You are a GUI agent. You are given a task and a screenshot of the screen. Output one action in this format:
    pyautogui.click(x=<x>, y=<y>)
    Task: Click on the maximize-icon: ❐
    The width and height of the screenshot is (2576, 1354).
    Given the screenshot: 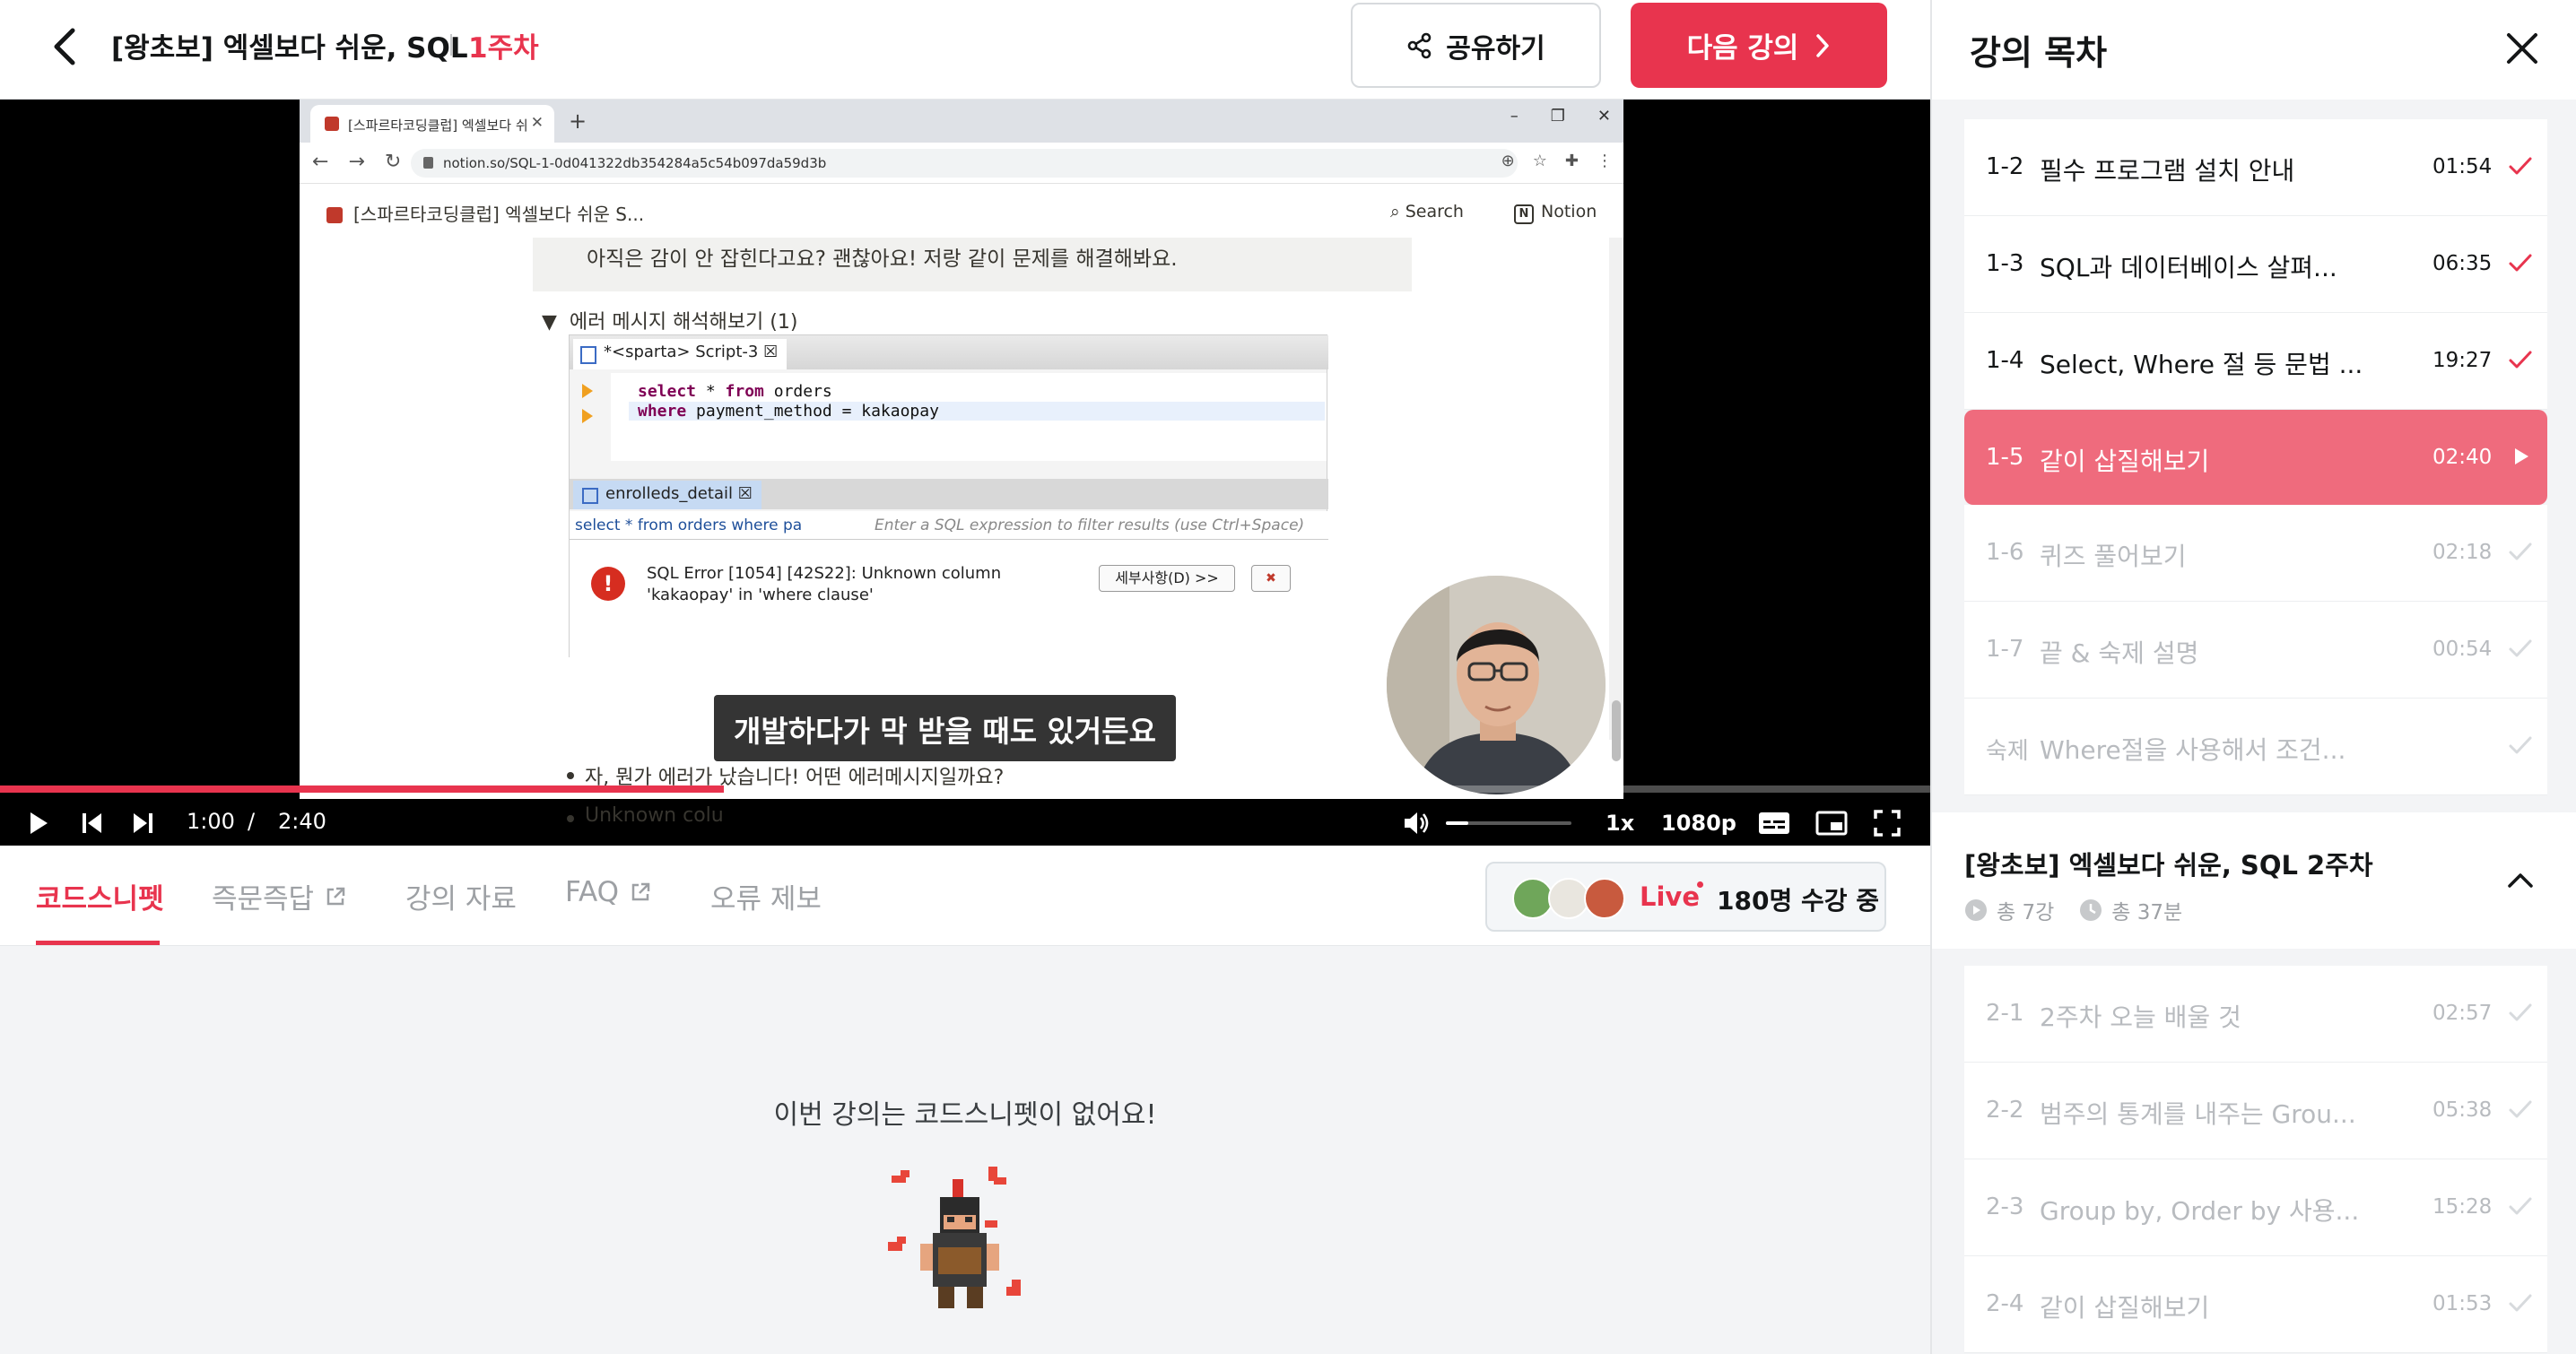 What is the action you would take?
    pyautogui.click(x=1557, y=116)
    